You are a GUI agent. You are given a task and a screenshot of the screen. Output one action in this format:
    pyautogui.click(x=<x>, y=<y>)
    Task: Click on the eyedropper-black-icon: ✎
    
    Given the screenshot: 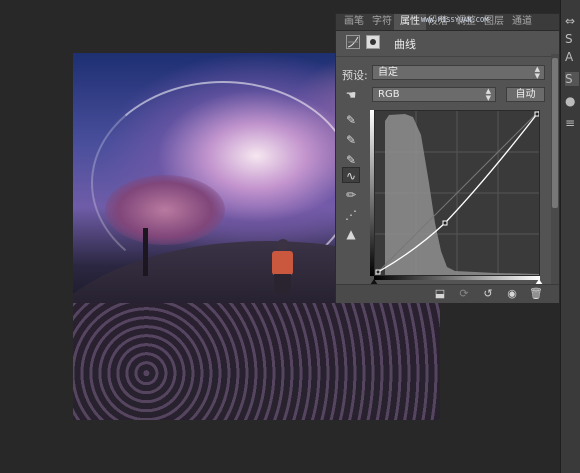 What is the action you would take?
    pyautogui.click(x=351, y=120)
    